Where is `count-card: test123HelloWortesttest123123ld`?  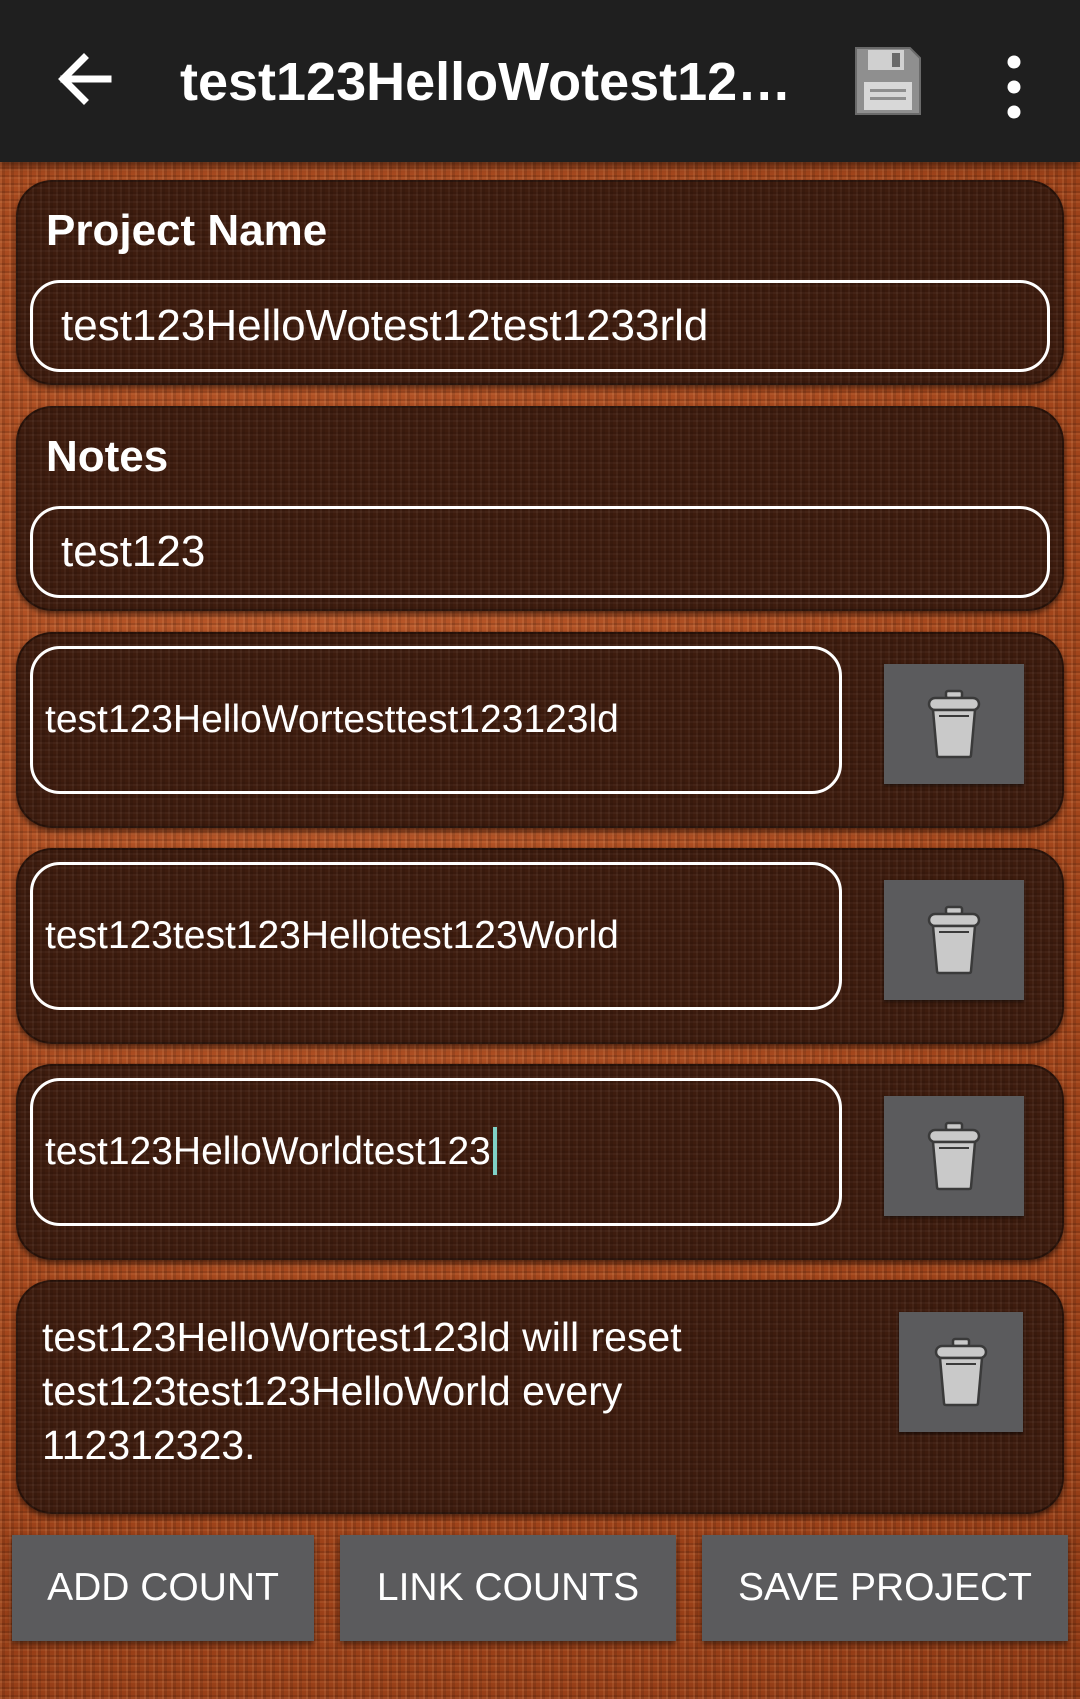 count-card: test123HelloWortesttest123123ld is located at coordinates (540, 730).